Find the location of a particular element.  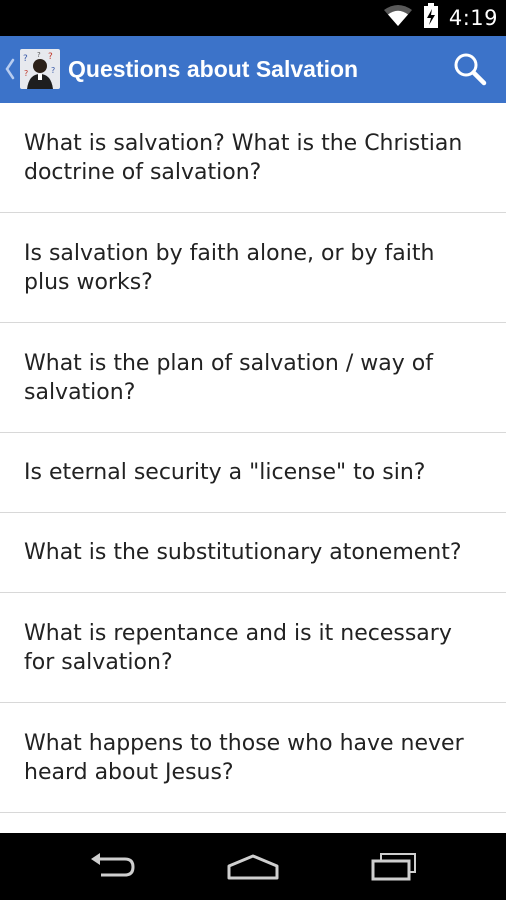

list-item-label: Is eternal security a "license" to sin? is located at coordinates (225, 472).